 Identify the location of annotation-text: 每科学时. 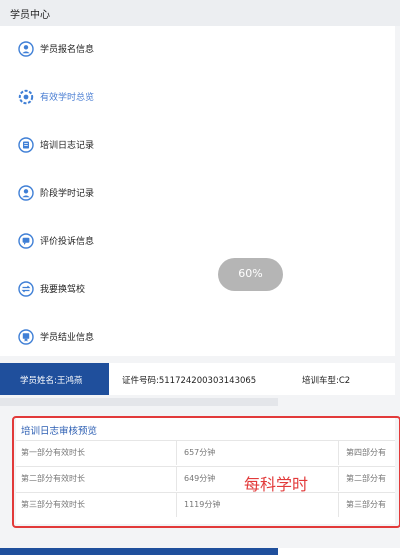
(276, 484).